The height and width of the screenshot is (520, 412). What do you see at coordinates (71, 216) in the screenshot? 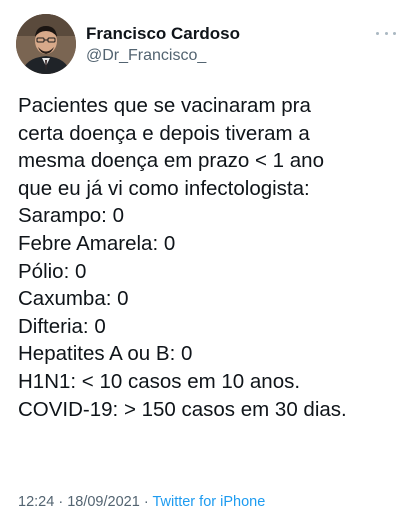
I see `tweet-line: Sarampo: 0` at bounding box center [71, 216].